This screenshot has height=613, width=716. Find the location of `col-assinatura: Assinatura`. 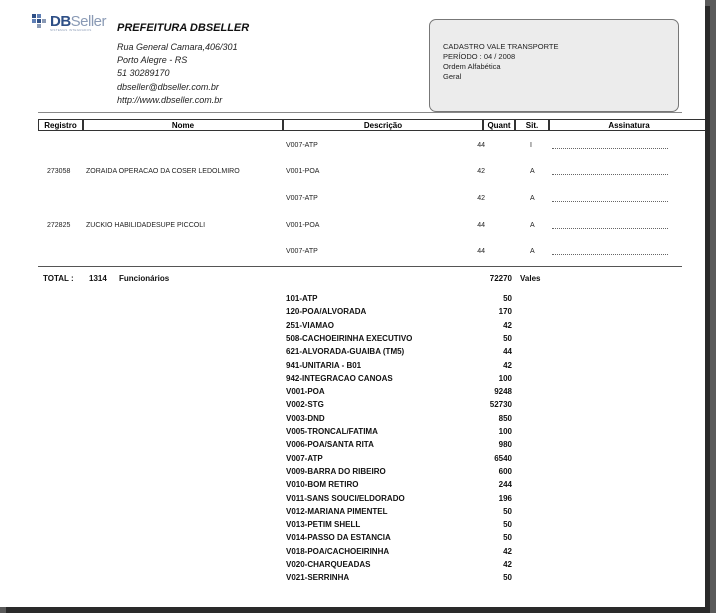

col-assinatura: Assinatura is located at coordinates (627, 125).